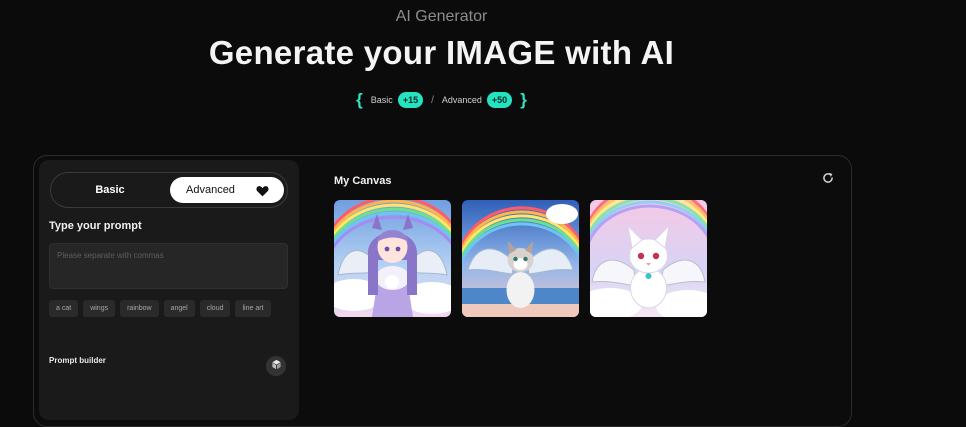 The width and height of the screenshot is (966, 427). Describe the element at coordinates (363, 181) in the screenshot. I see `canvas-title: My Canvas` at that location.